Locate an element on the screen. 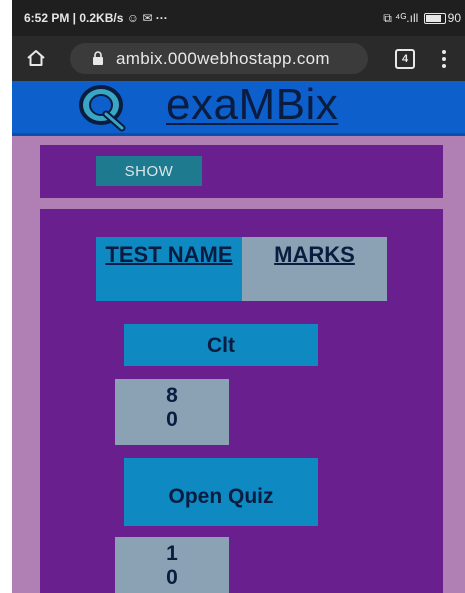  url-field: ambix.000webhostapp.com is located at coordinates (219, 58).